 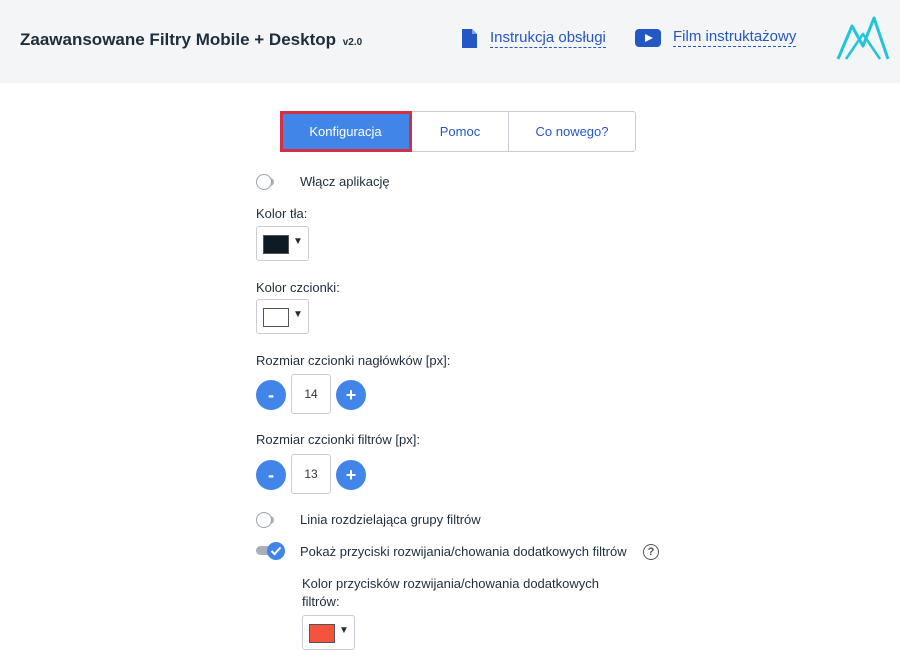 I want to click on header-font-size-minus-button: -, so click(x=271, y=395).